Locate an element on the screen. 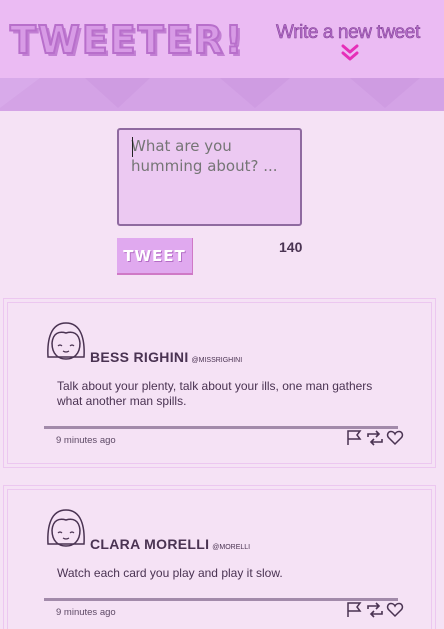 Image resolution: width=444 pixels, height=629 pixels. double-chevron-down-icon is located at coordinates (350, 53).